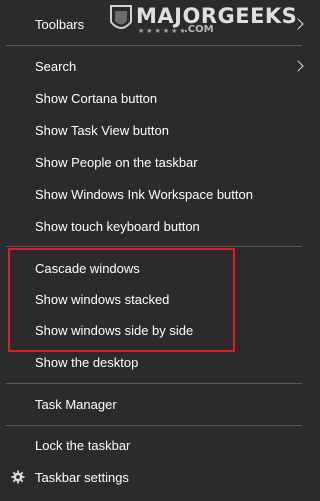 The image size is (320, 501). What do you see at coordinates (83, 445) in the screenshot?
I see `menu-item-label: Lock the taskbar` at bounding box center [83, 445].